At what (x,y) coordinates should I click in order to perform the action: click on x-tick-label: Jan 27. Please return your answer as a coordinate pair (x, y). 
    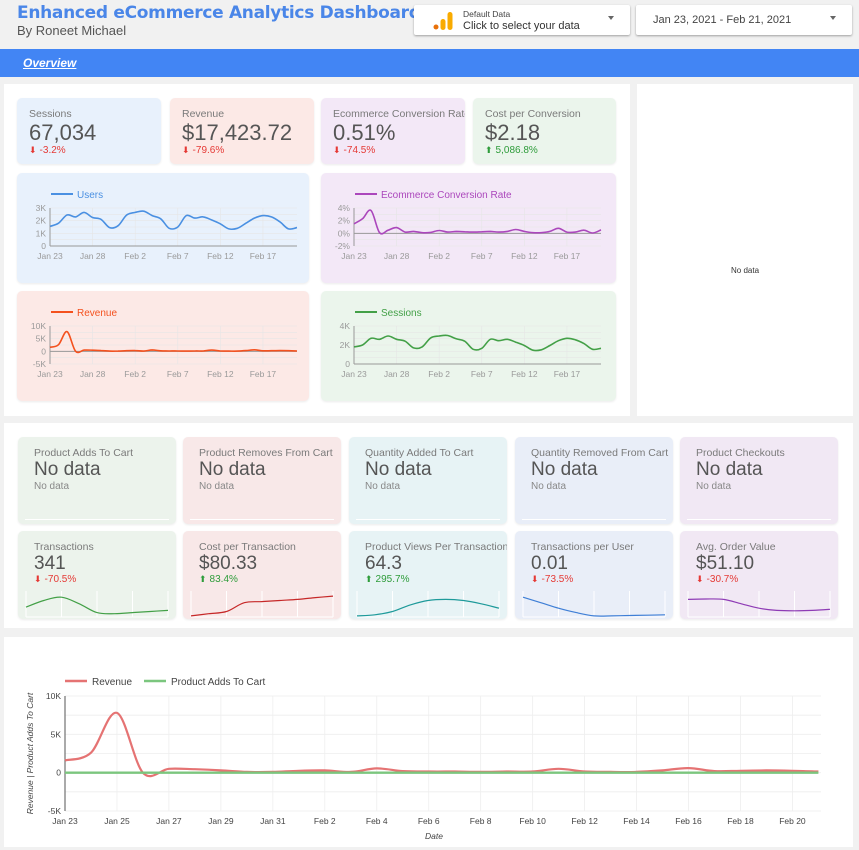
    Looking at the image, I should click on (169, 821).